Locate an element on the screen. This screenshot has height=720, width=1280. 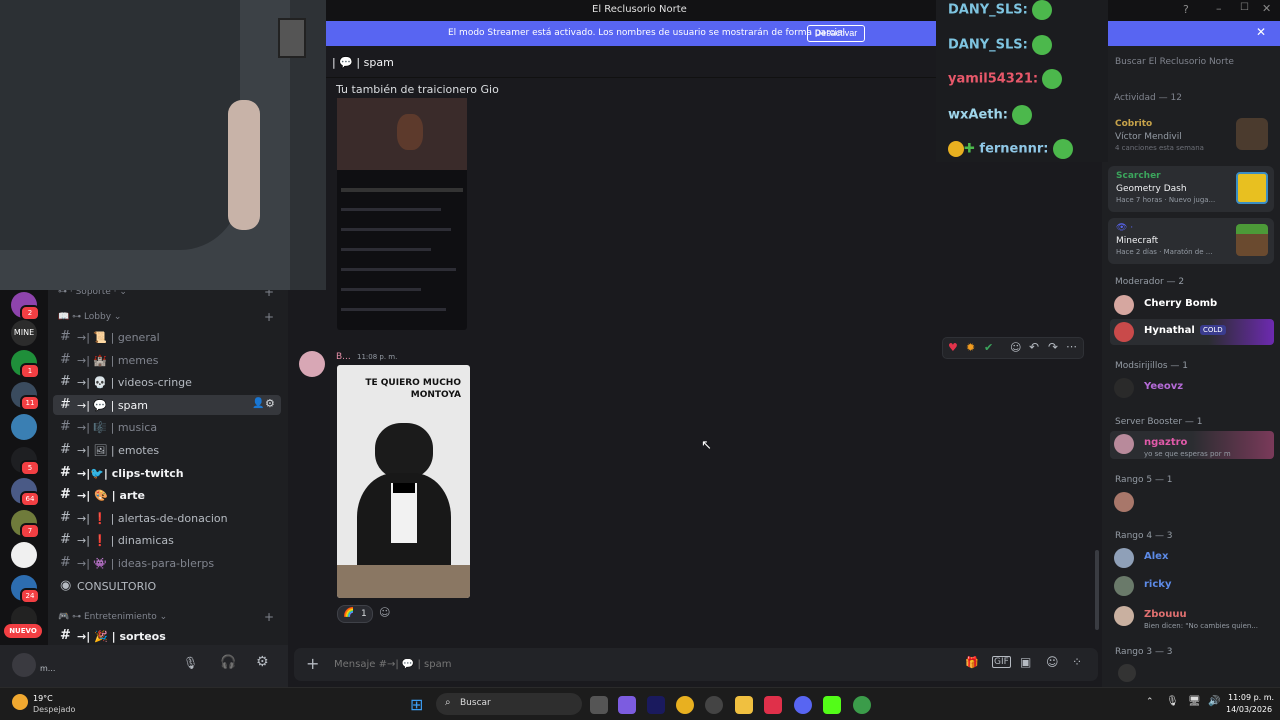
channel-arte: # →| 🎨 | arte is located at coordinates (167, 495).